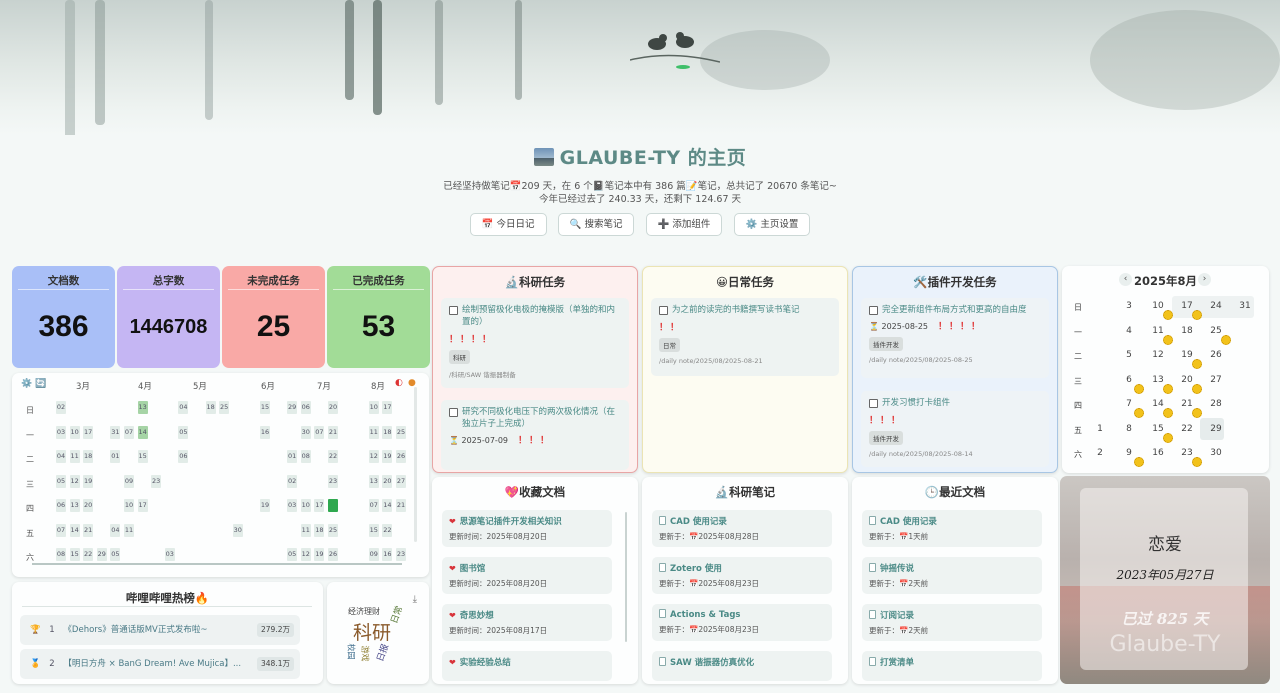  Describe the element at coordinates (1158, 429) in the screenshot. I see `calendar-day: 15` at that location.